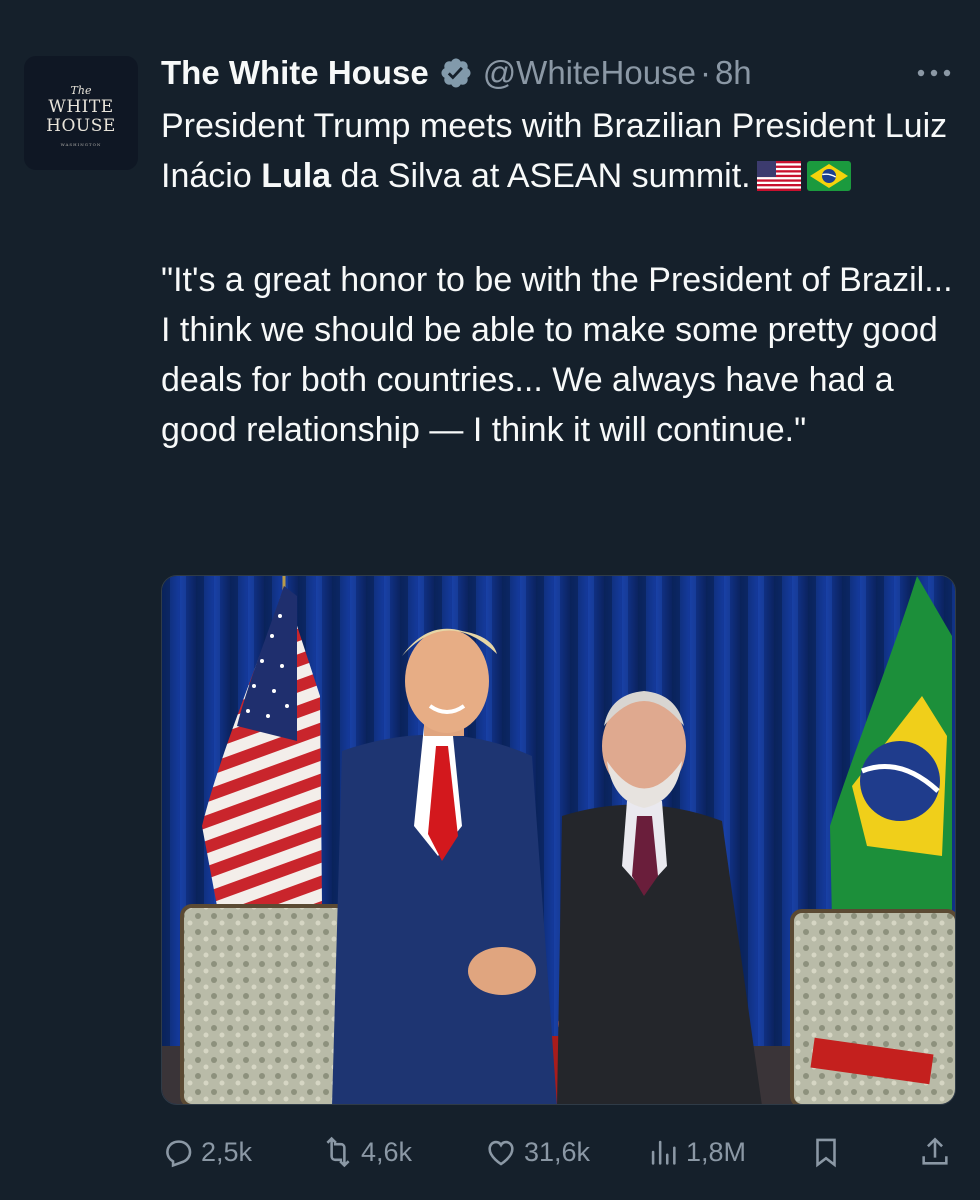 This screenshot has width=980, height=1200. I want to click on tweet-actions: 2,5k 4,6k 31,6k 1,8M, so click(558, 1152).